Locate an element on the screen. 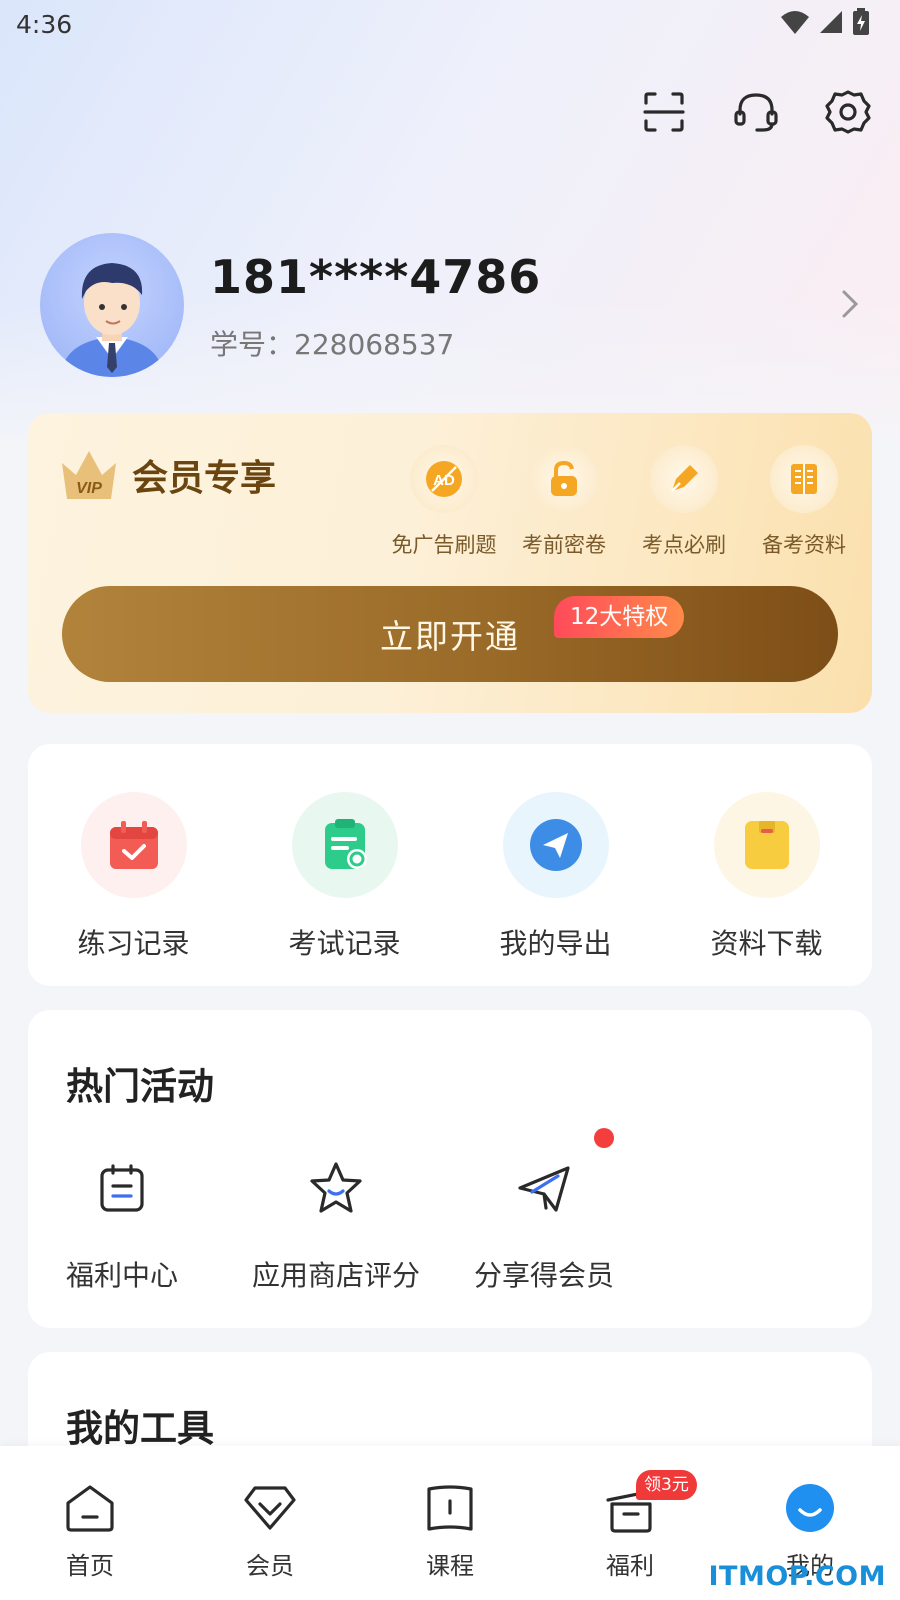 This screenshot has height=1600, width=900. activate-vip-label: 立即开通 is located at coordinates (450, 636).